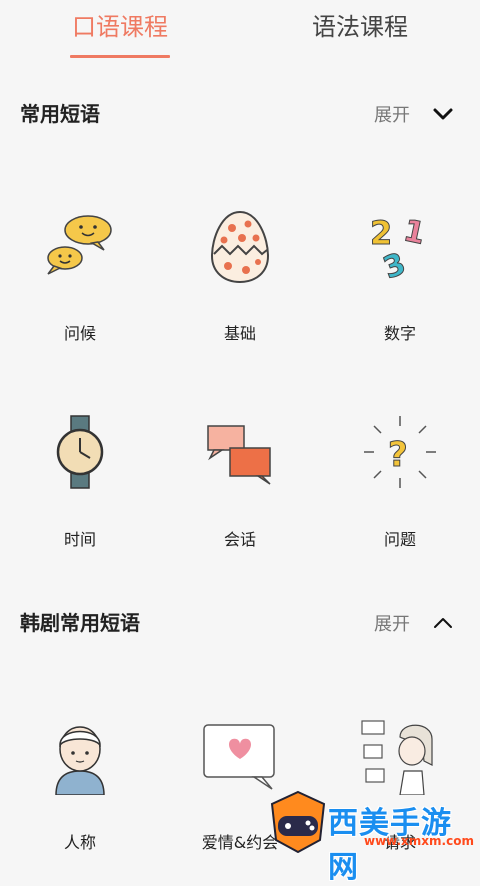  I want to click on watermark-logo: 西美手游网 www.xmxm.com, so click(374, 837).